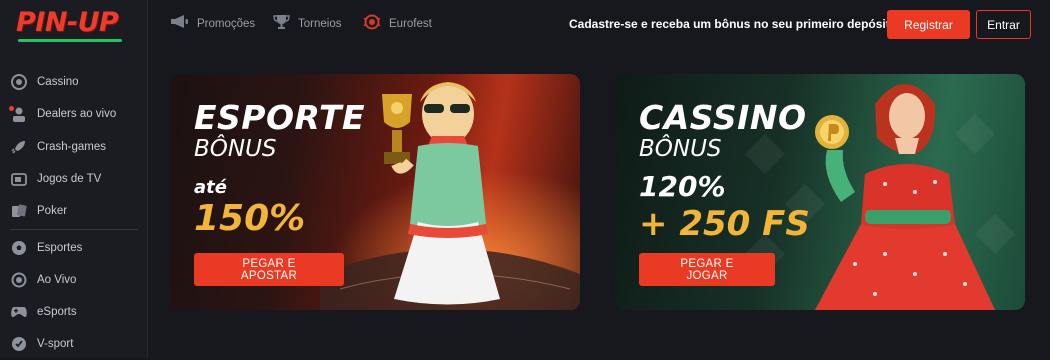 The width and height of the screenshot is (1050, 360). What do you see at coordinates (19, 82) in the screenshot?
I see `casino-chip-icon` at bounding box center [19, 82].